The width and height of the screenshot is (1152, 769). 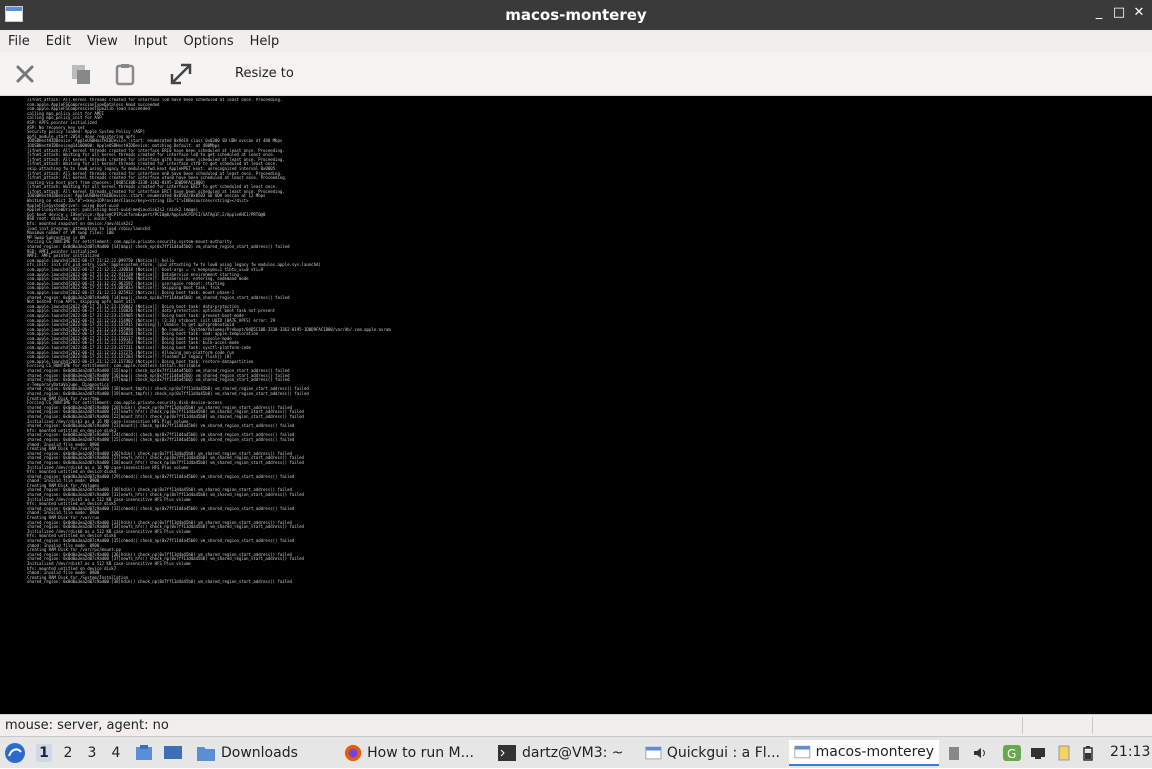 I want to click on menu-input: Input, so click(x=151, y=41).